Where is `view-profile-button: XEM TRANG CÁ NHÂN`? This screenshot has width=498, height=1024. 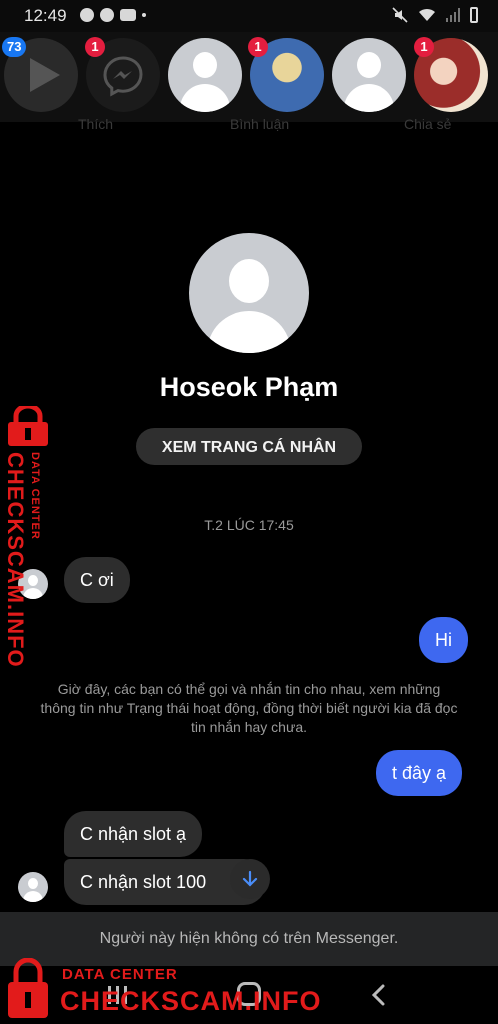 view-profile-button: XEM TRANG CÁ NHÂN is located at coordinates (249, 446).